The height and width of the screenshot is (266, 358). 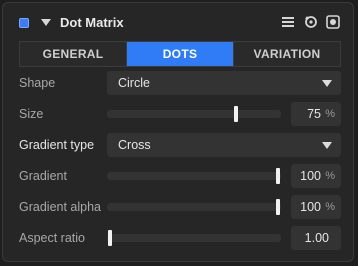 What do you see at coordinates (57, 145) in the screenshot?
I see `gradient-type-label: Gradient type` at bounding box center [57, 145].